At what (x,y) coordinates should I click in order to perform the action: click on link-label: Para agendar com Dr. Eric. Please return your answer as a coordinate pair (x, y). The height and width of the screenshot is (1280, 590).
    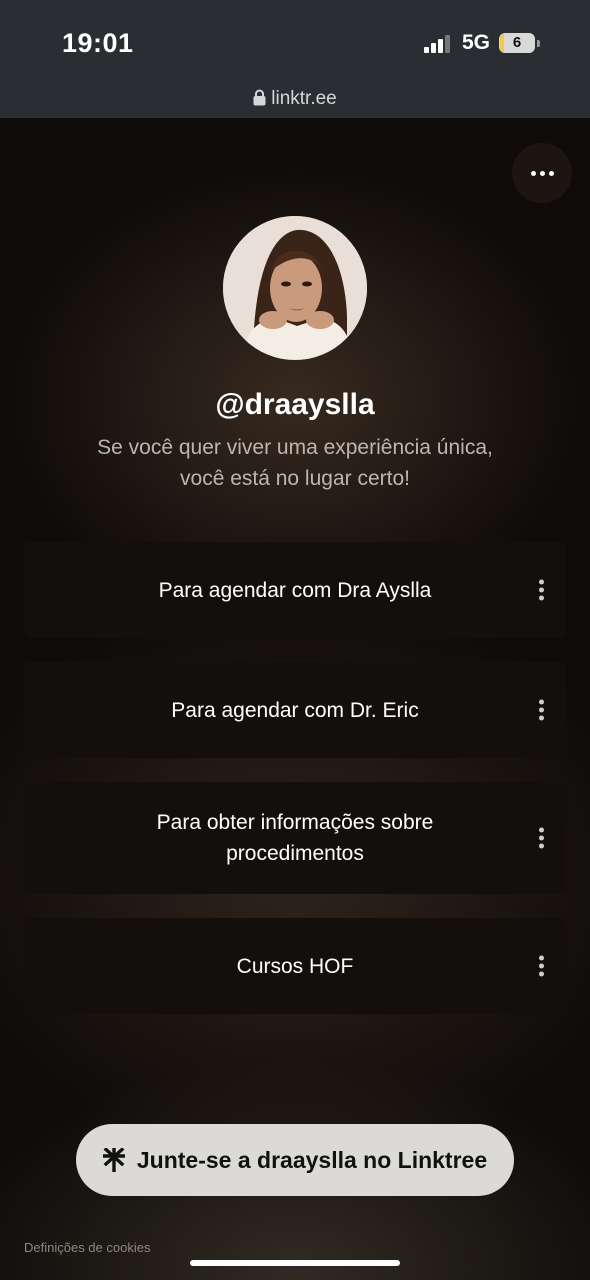
    Looking at the image, I should click on (295, 710).